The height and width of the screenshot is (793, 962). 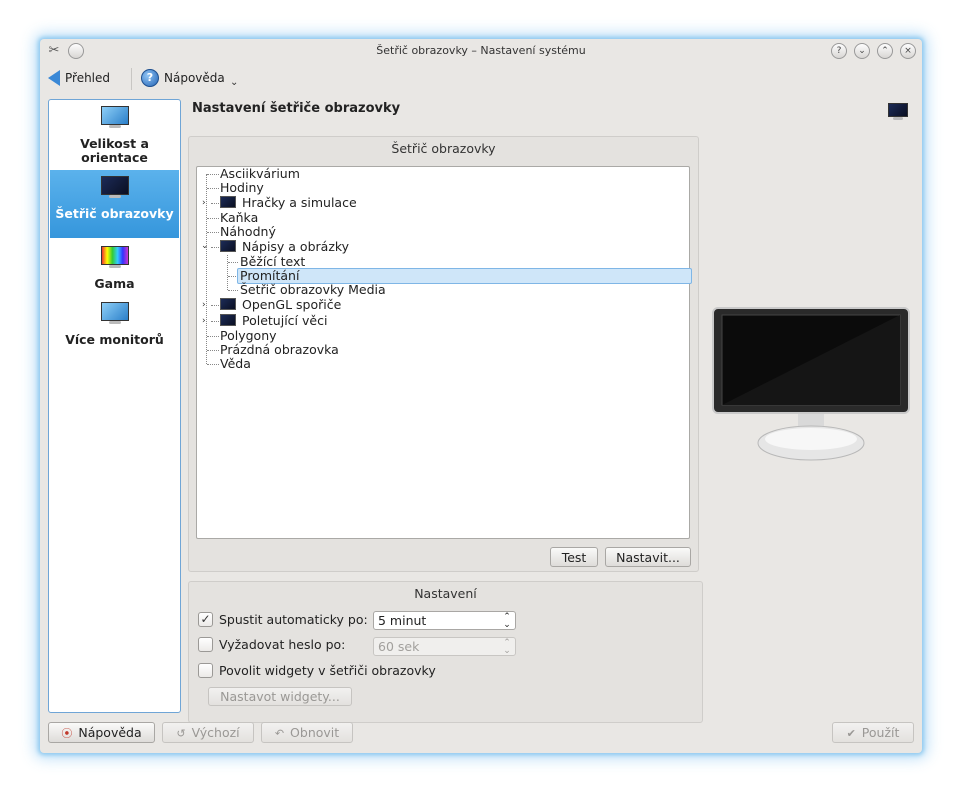 What do you see at coordinates (205, 670) in the screenshot?
I see `widgets-checkbox` at bounding box center [205, 670].